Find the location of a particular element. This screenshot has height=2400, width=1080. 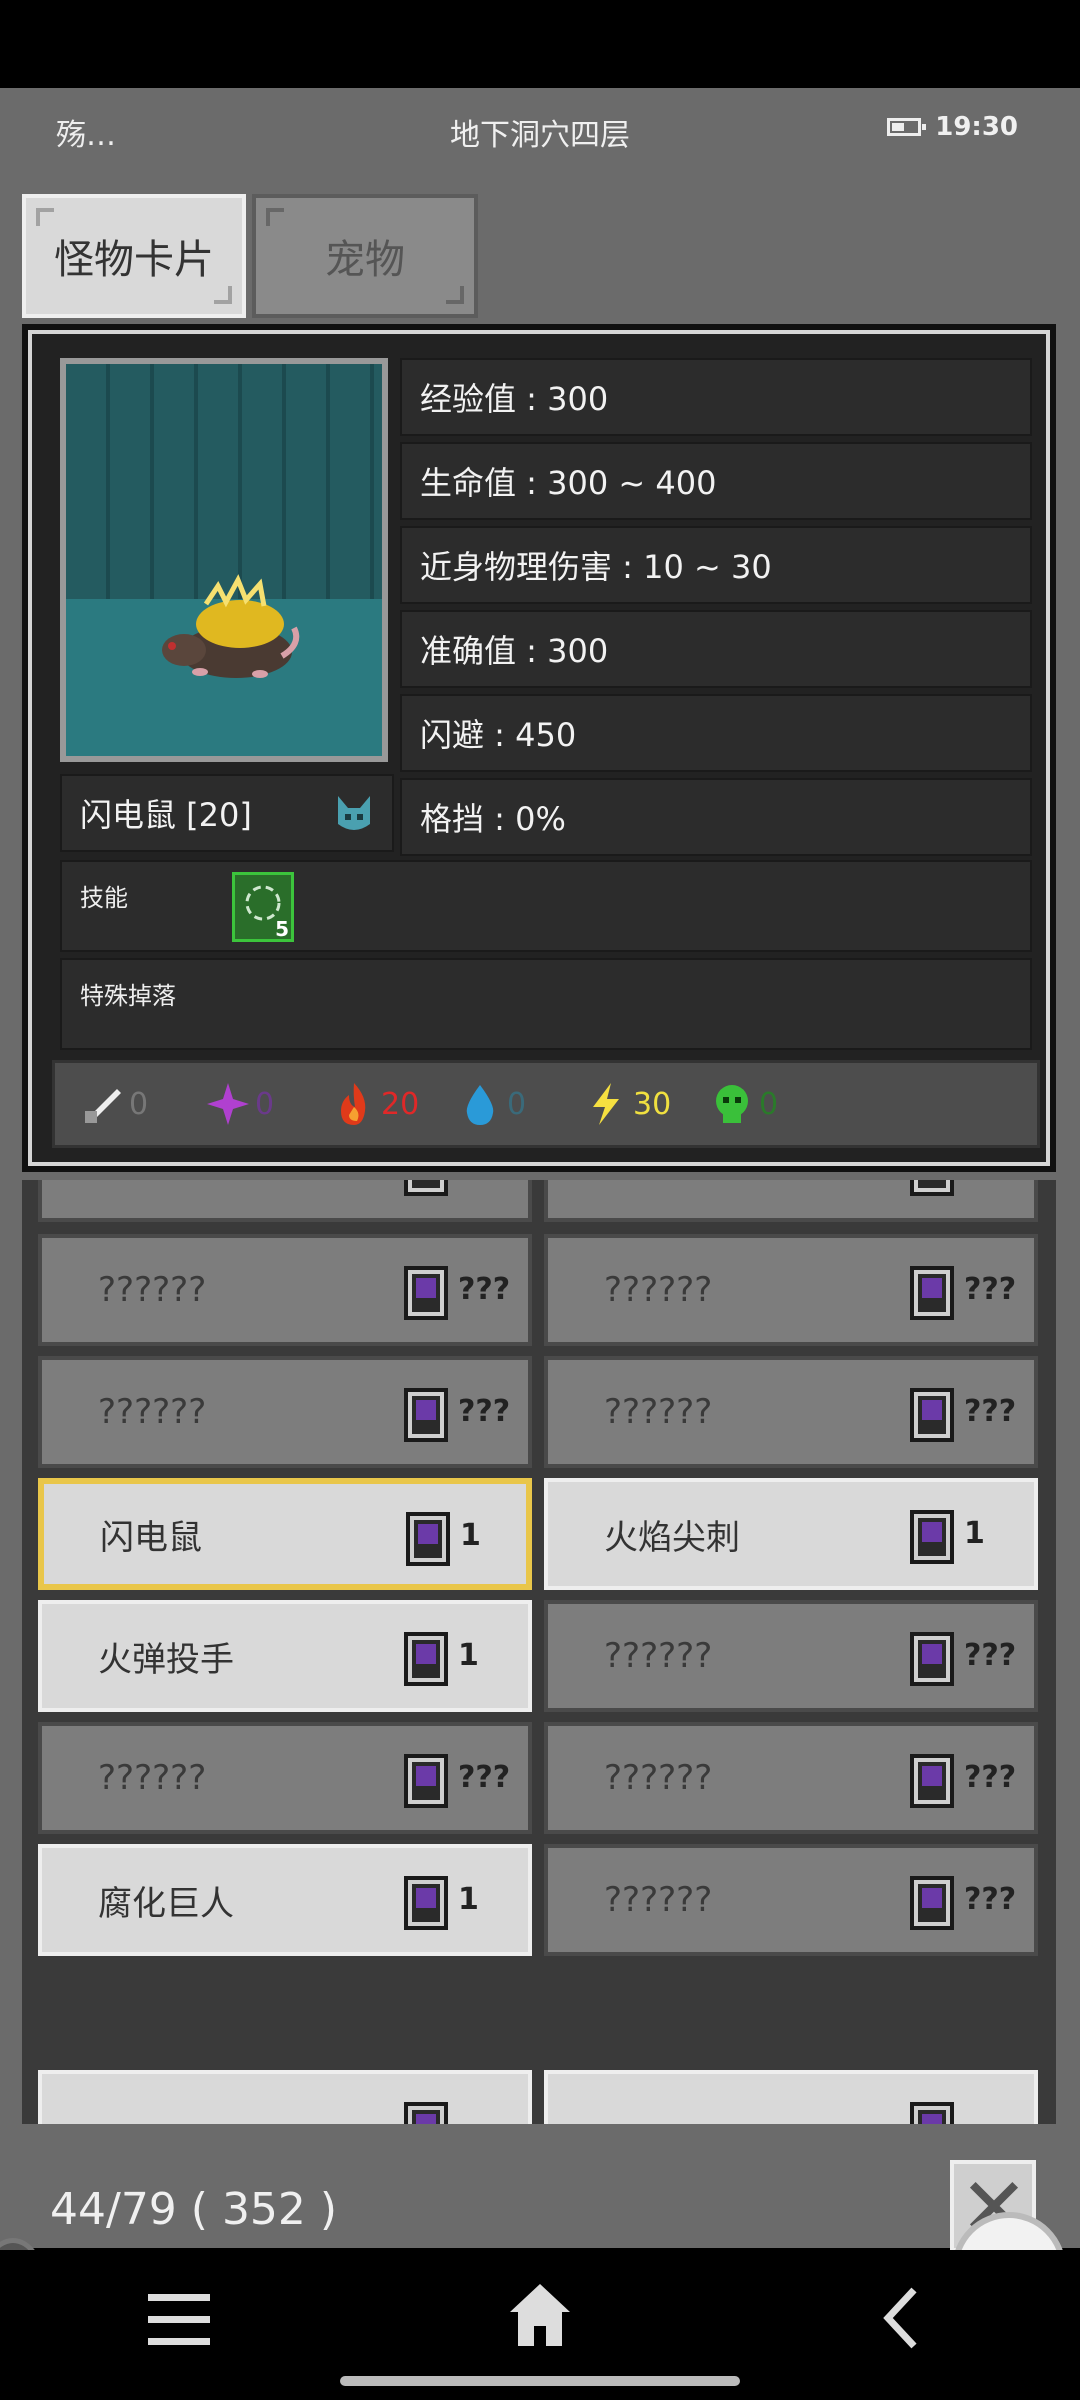

clock-time: 19:30 is located at coordinates (976, 127).